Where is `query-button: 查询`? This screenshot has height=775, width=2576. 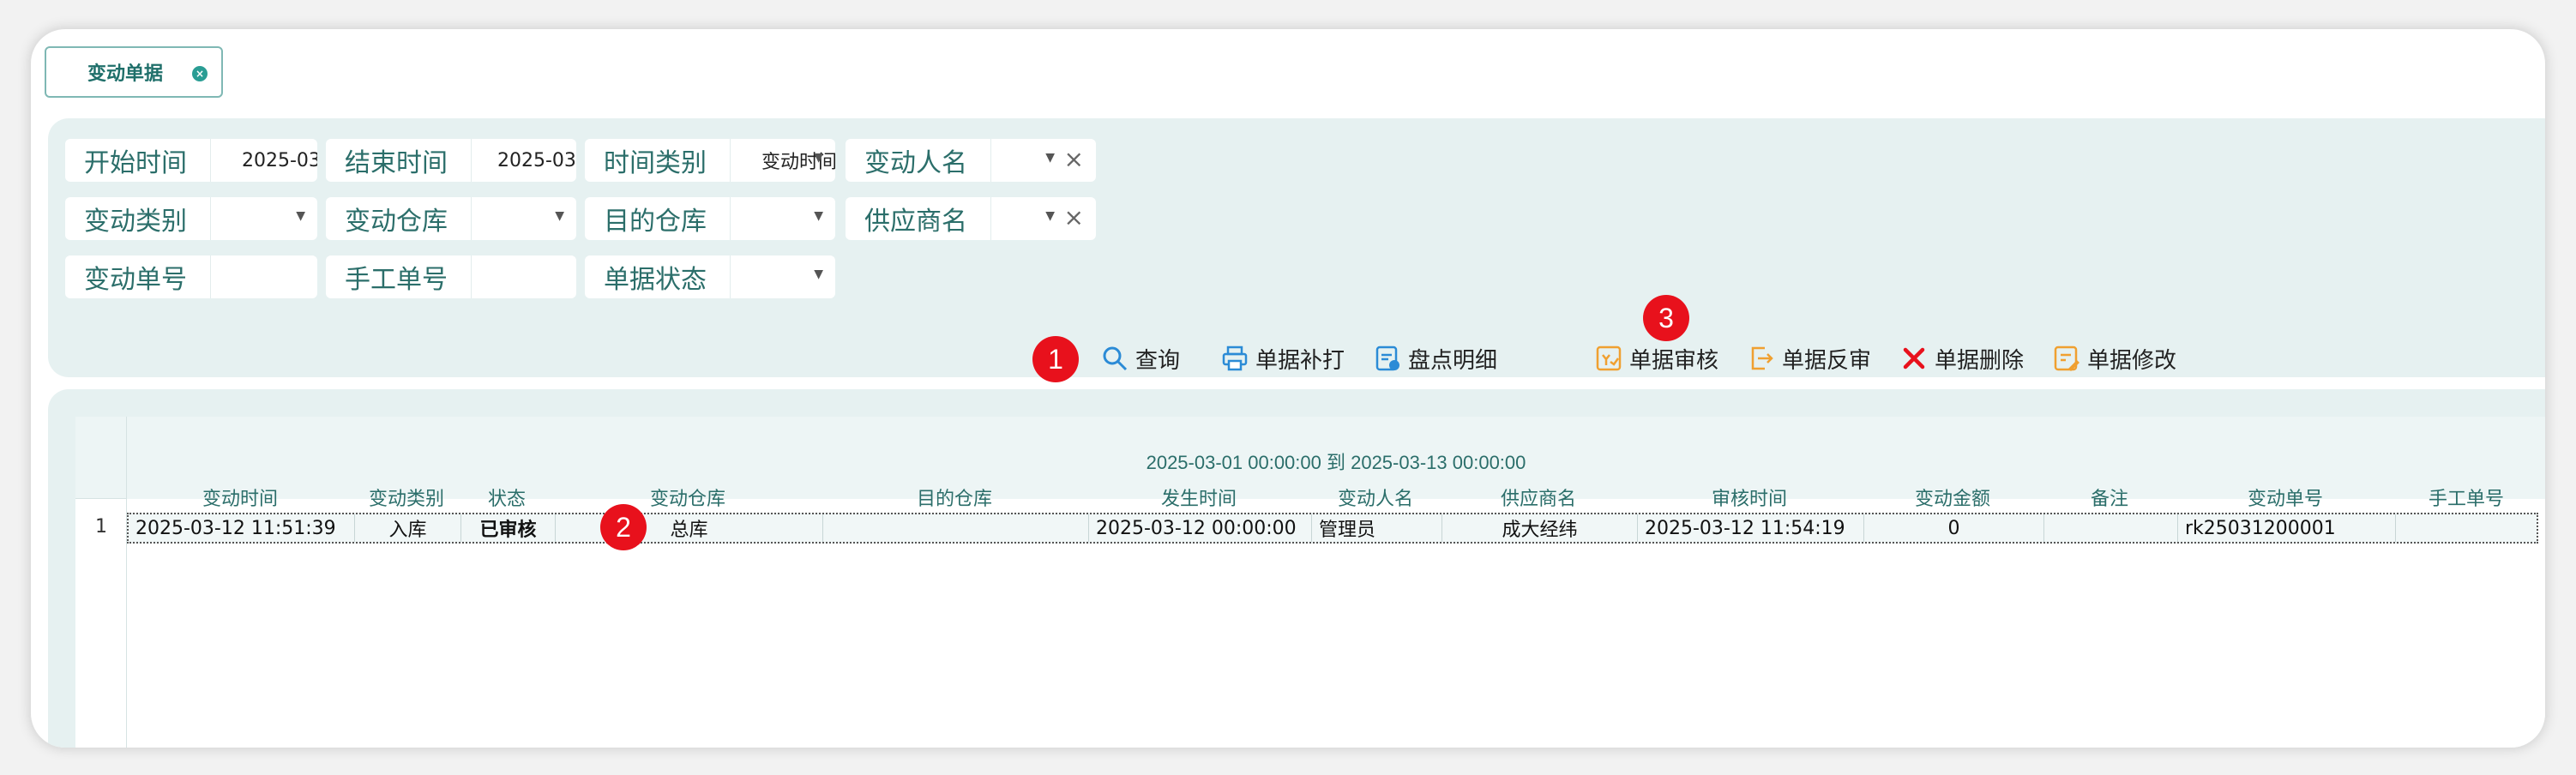 query-button: 查询 is located at coordinates (1139, 358).